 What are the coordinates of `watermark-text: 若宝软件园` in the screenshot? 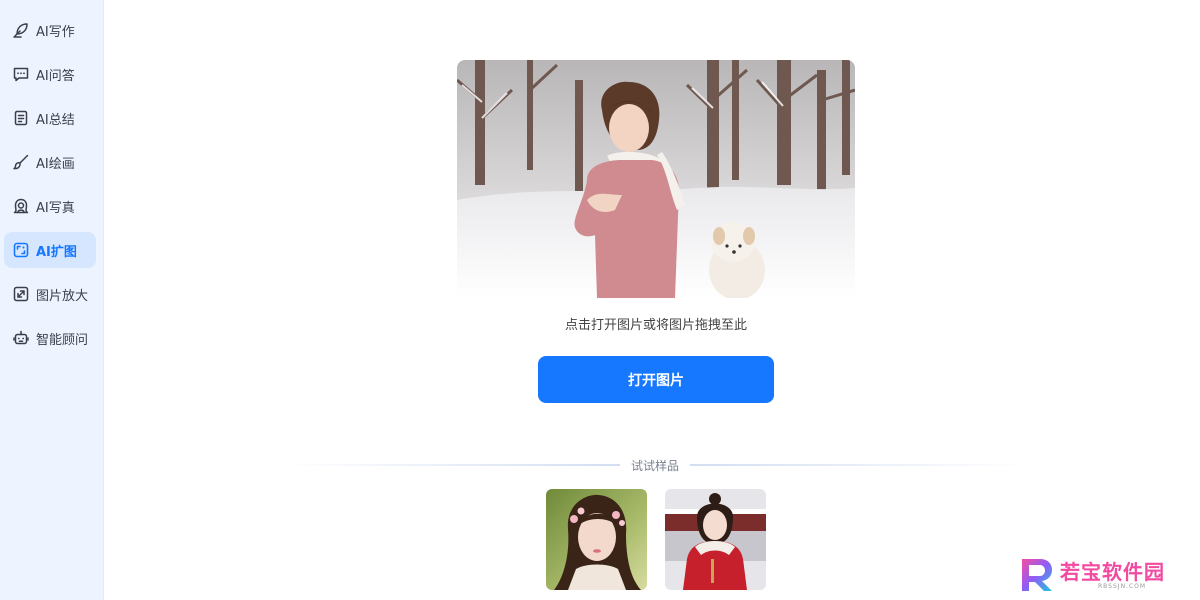 It's located at (1112, 572).